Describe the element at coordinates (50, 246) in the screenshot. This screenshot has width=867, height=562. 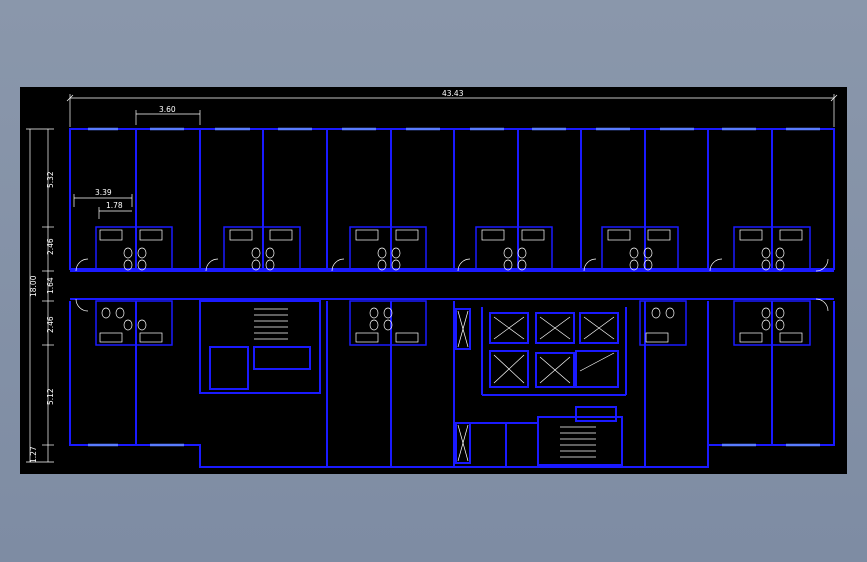
I see `dim-bath-depth-top: 2.46` at that location.